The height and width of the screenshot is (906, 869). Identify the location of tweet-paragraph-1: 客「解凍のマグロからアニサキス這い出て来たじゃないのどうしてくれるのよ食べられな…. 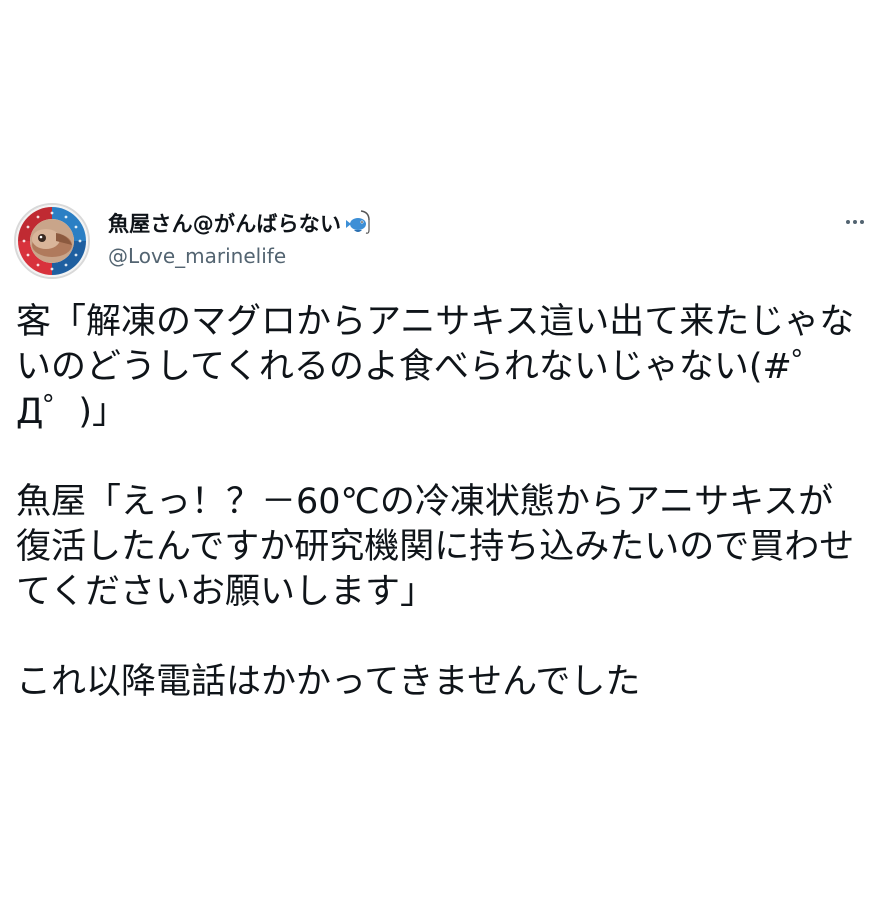
(435, 367).